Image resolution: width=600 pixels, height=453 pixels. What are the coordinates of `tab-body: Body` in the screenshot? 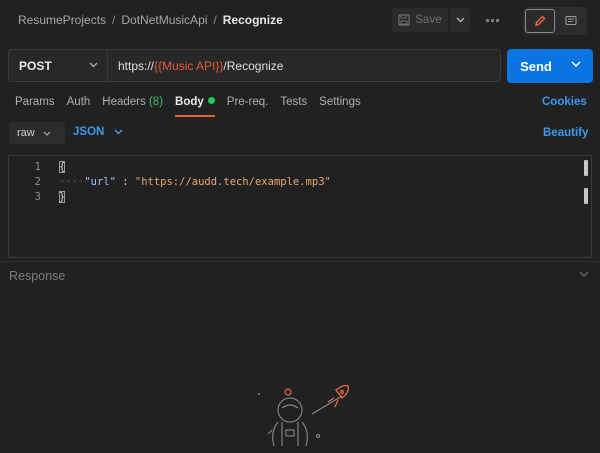 It's located at (195, 106).